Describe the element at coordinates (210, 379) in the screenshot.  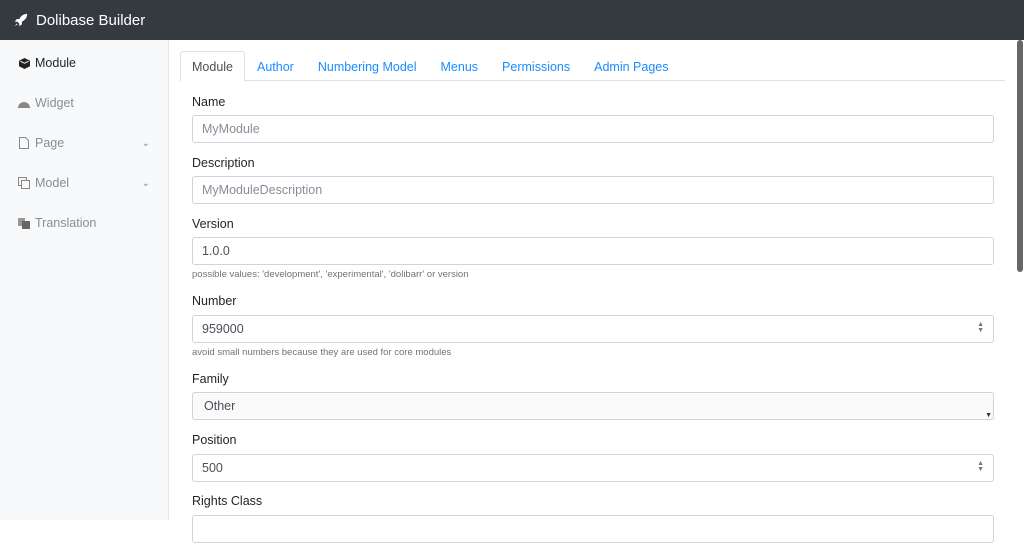
I see `family-label: Family` at that location.